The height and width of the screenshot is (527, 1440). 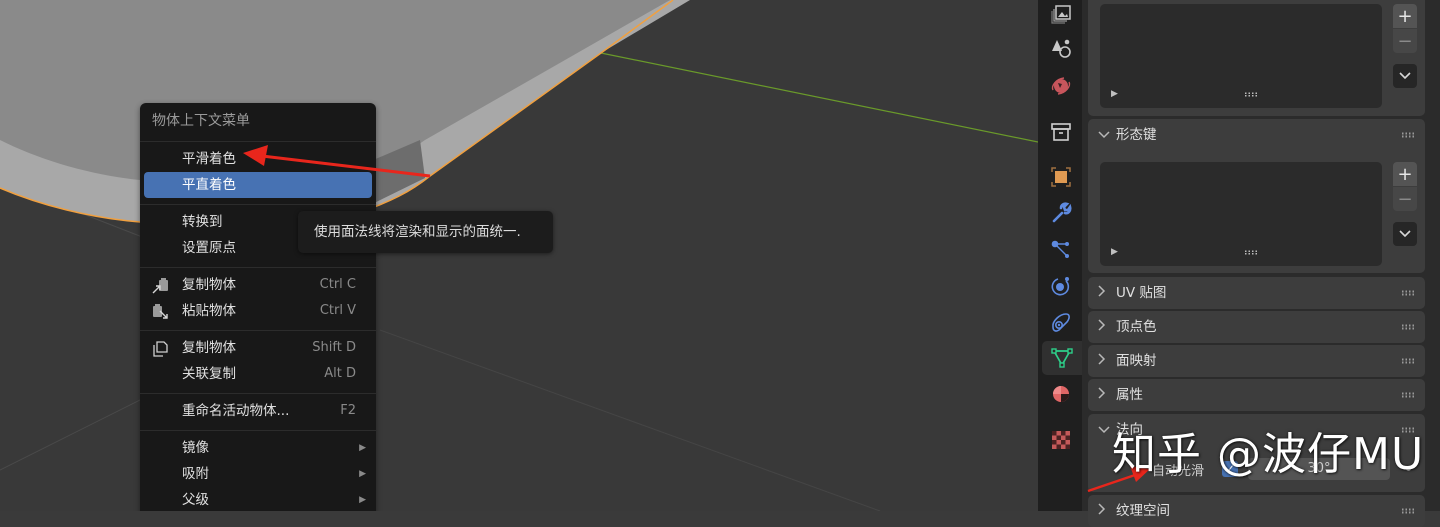 I want to click on menu-item-paste-objects: 粘贴物体 Ctrl V, so click(x=258, y=311).